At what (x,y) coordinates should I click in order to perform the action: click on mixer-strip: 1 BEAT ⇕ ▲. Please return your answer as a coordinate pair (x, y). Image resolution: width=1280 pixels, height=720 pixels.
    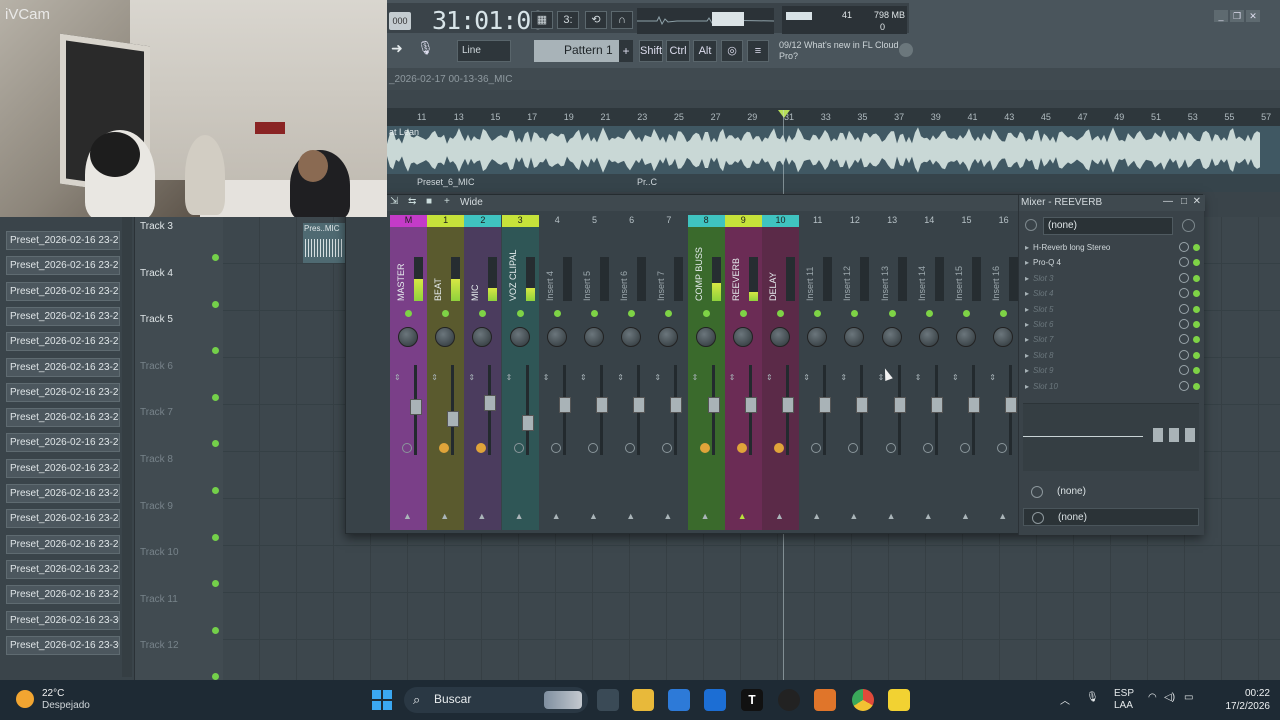
    Looking at the image, I should click on (446, 372).